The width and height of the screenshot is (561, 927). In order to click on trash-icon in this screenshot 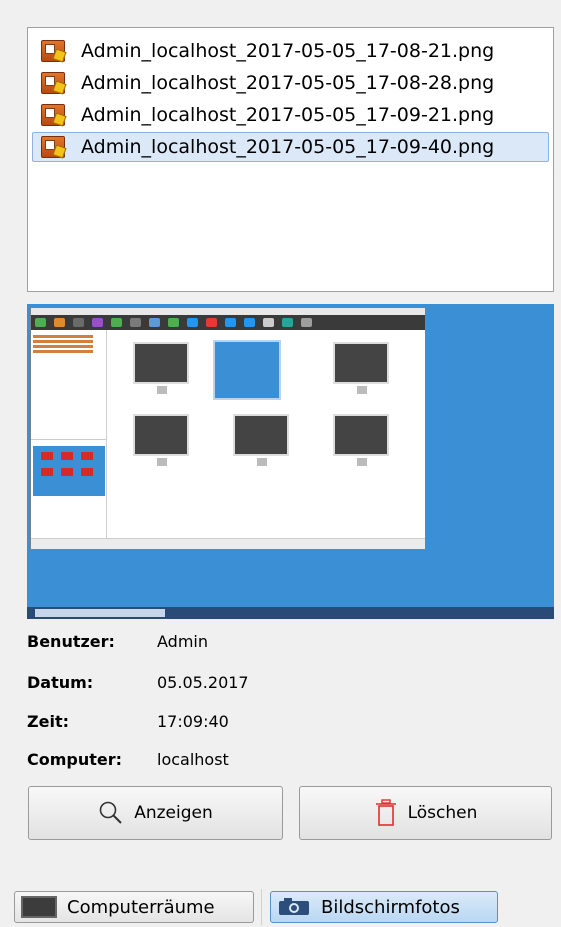, I will do `click(385, 812)`.